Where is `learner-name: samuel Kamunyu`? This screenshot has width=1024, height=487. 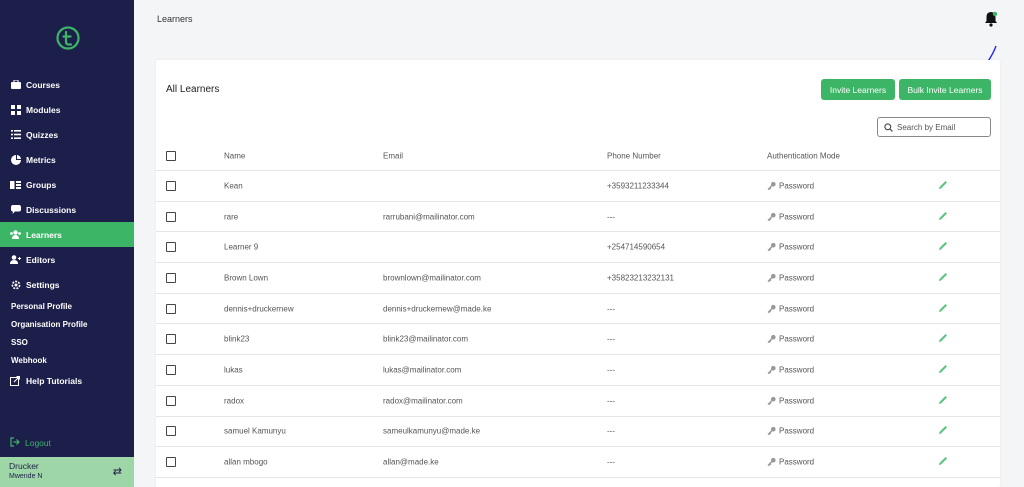 learner-name: samuel Kamunyu is located at coordinates (255, 431).